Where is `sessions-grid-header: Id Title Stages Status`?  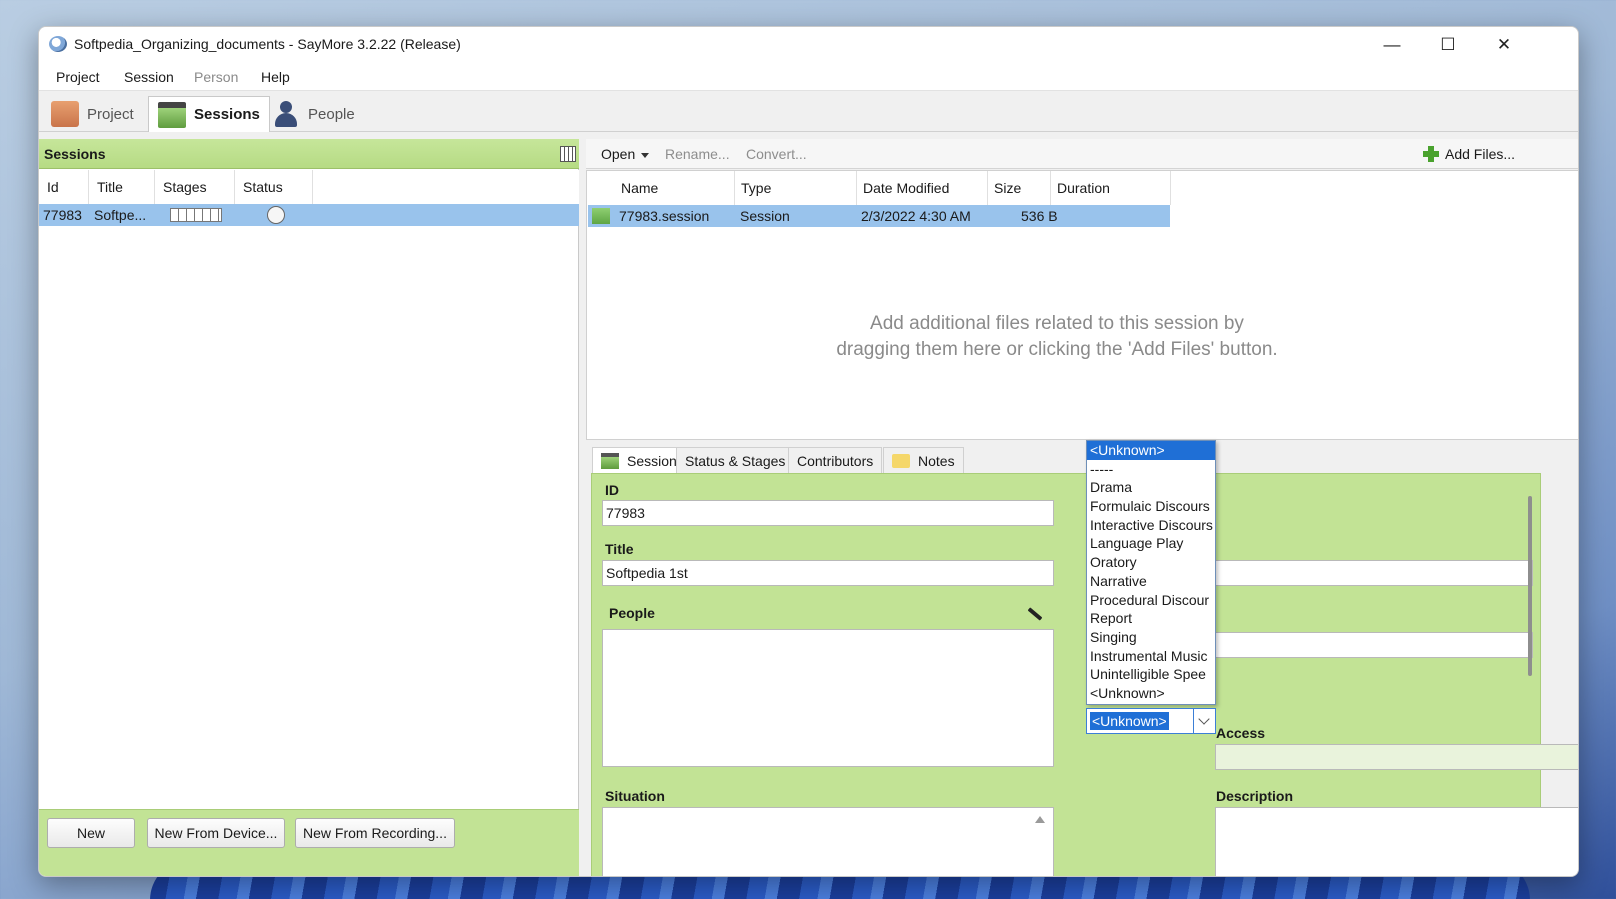
sessions-grid-header: Id Title Stages Status is located at coordinates (309, 187).